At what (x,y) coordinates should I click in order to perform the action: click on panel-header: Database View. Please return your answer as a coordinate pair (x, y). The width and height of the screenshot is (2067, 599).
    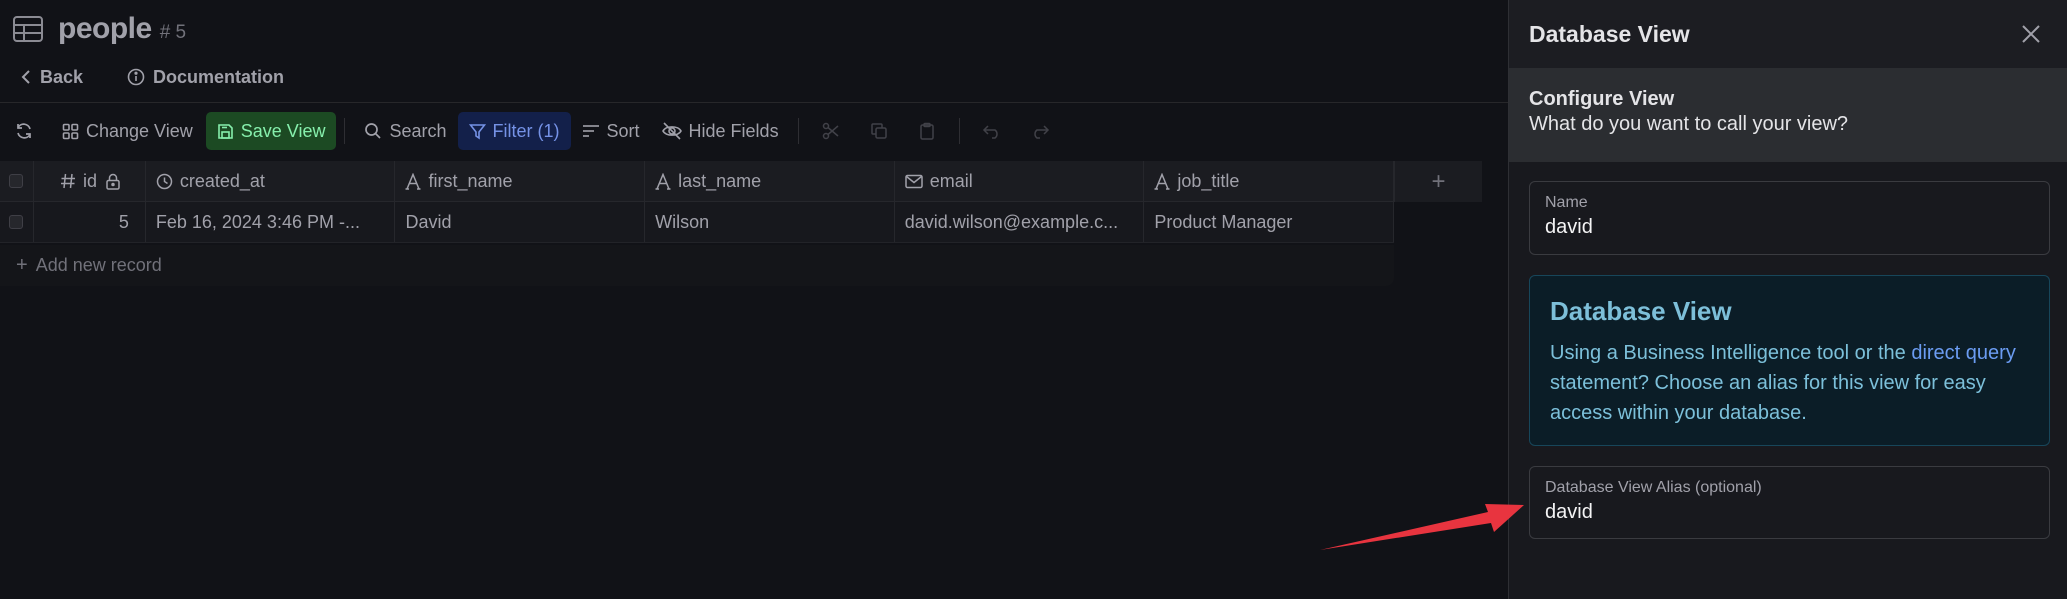
    Looking at the image, I should click on (1788, 34).